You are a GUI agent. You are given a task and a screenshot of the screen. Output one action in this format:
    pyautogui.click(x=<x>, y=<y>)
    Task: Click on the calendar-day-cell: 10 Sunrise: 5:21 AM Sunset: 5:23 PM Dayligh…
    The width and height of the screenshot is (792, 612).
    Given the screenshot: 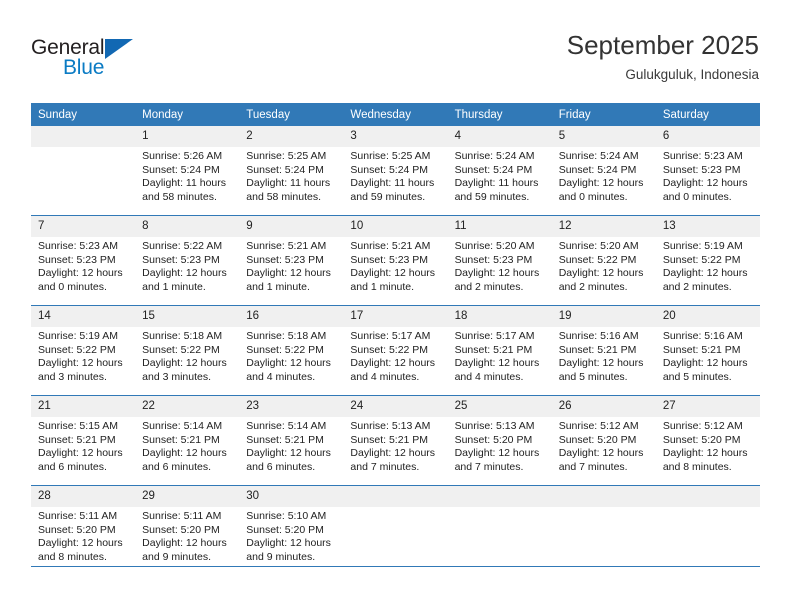 What is the action you would take?
    pyautogui.click(x=395, y=260)
    